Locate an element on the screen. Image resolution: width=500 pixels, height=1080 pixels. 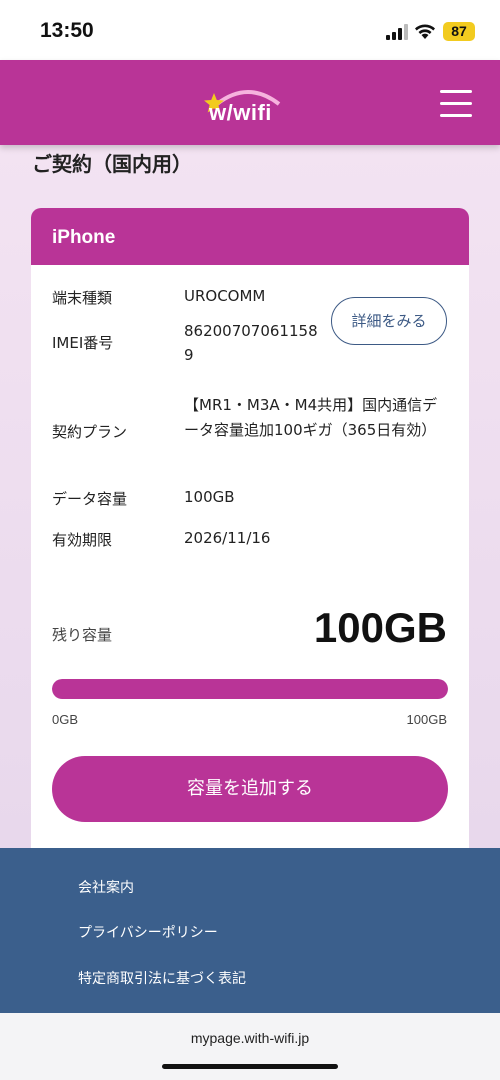
view-details-button: 詳細をみる is located at coordinates (389, 321).